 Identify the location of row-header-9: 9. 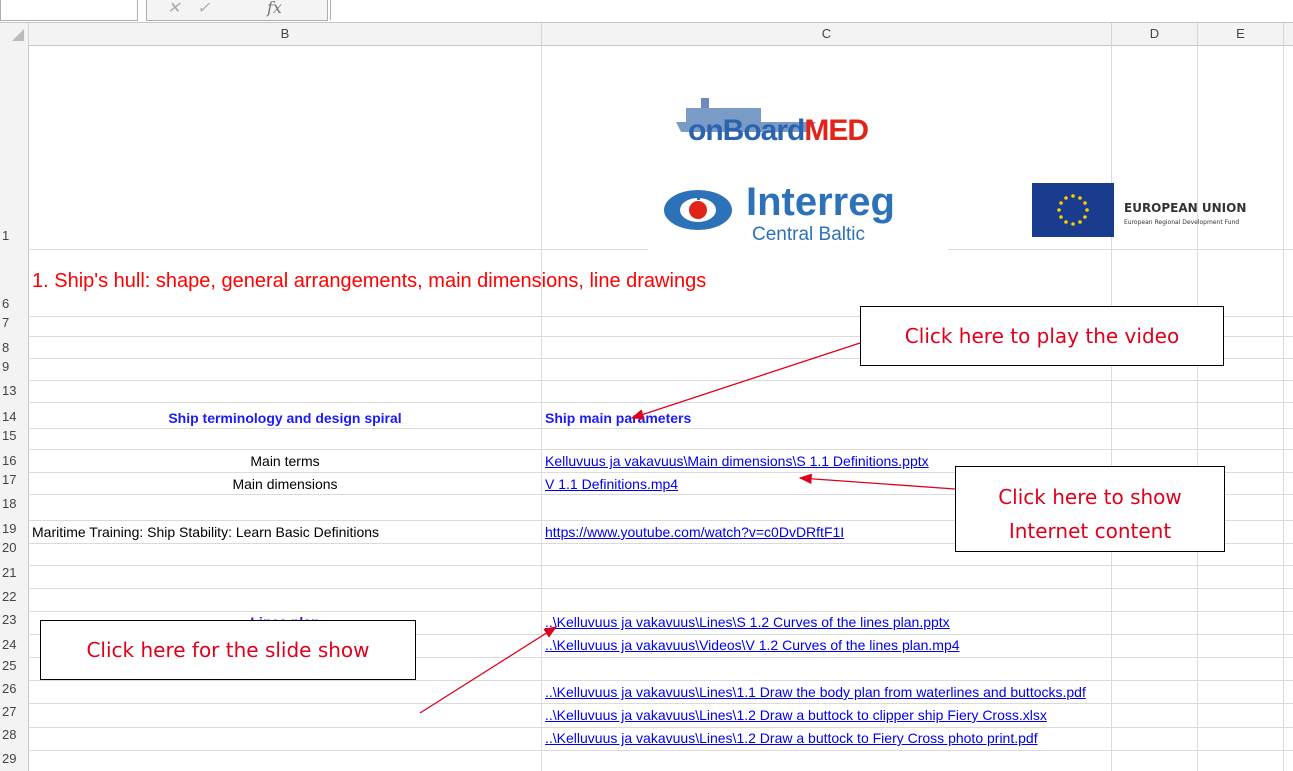
(14, 366).